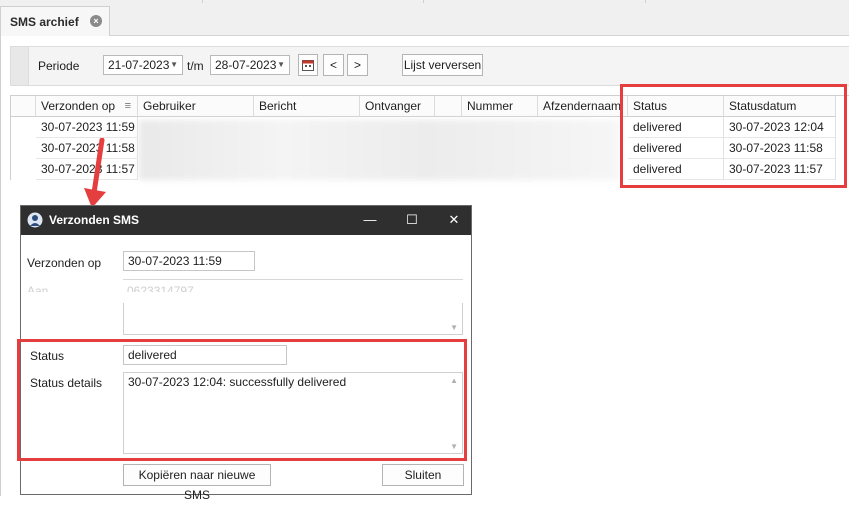 The width and height of the screenshot is (849, 505). I want to click on column-header-spacer, so click(448, 106).